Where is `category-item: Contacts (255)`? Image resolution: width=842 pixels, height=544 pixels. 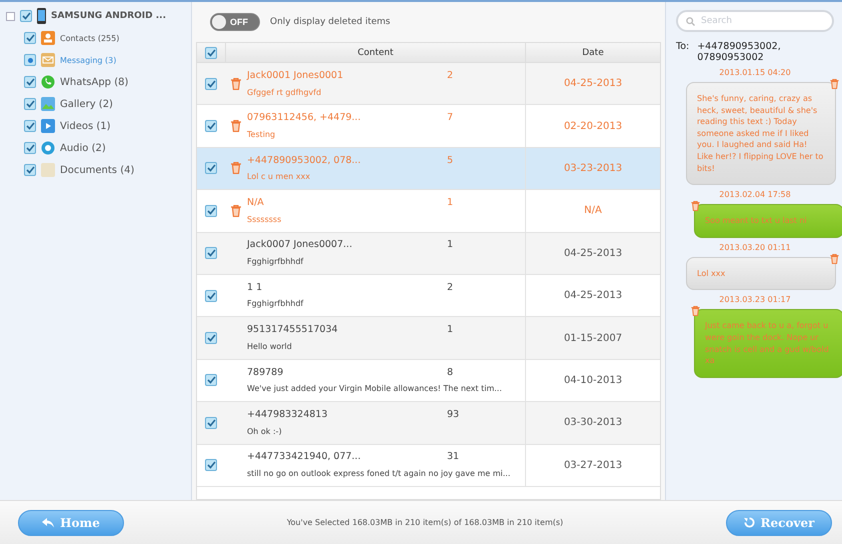
category-item: Contacts (255) is located at coordinates (90, 38).